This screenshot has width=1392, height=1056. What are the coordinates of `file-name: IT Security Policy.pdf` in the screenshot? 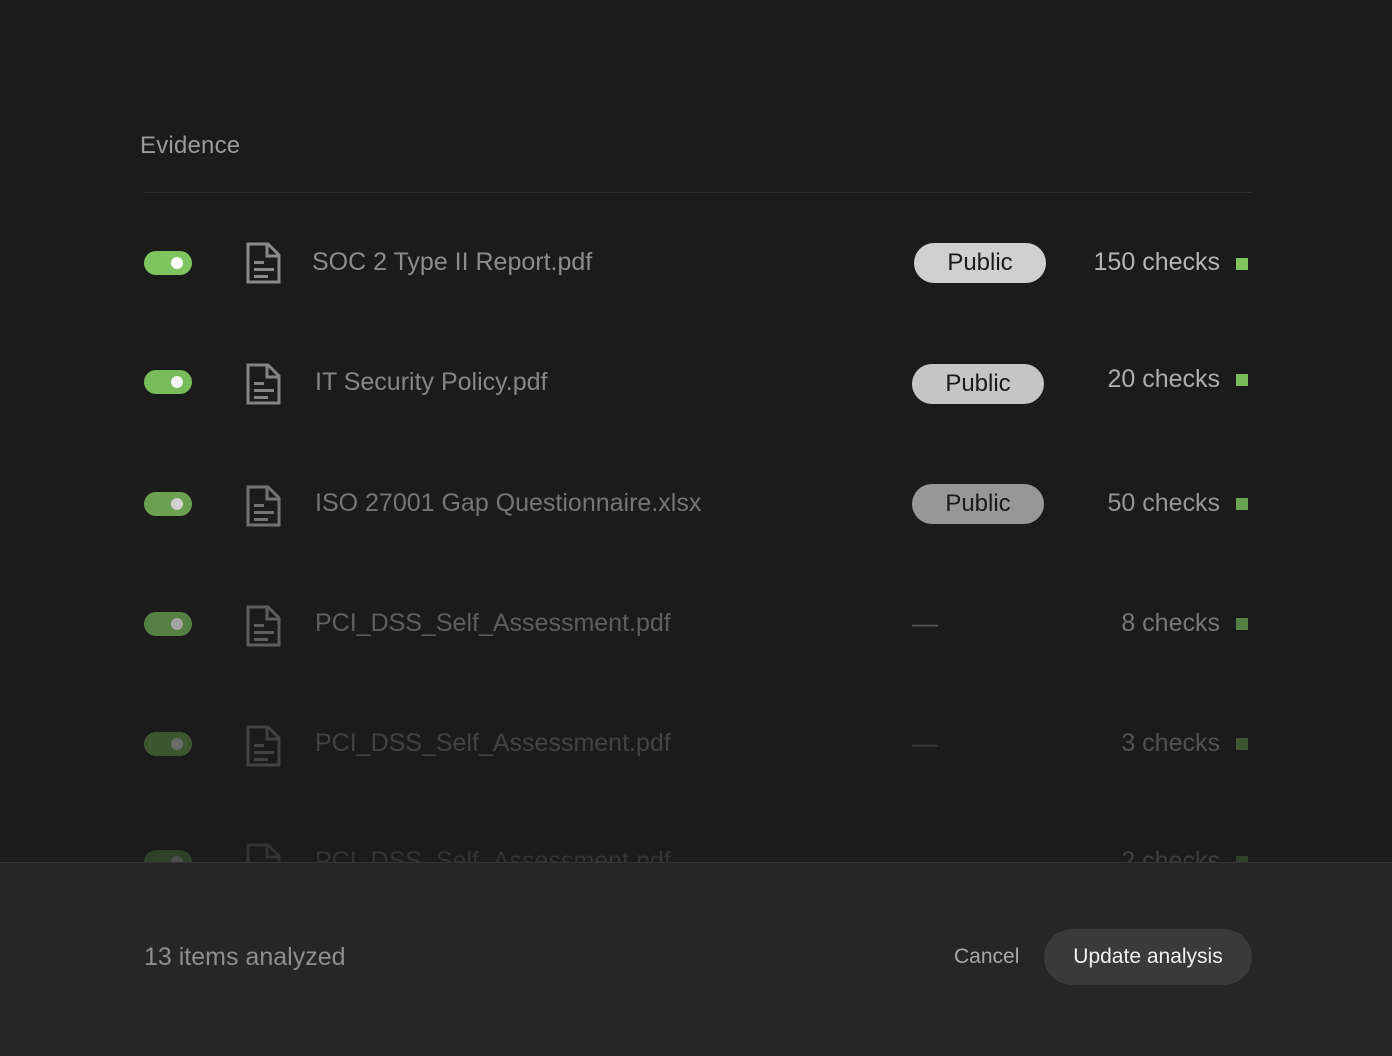 It's located at (431, 382).